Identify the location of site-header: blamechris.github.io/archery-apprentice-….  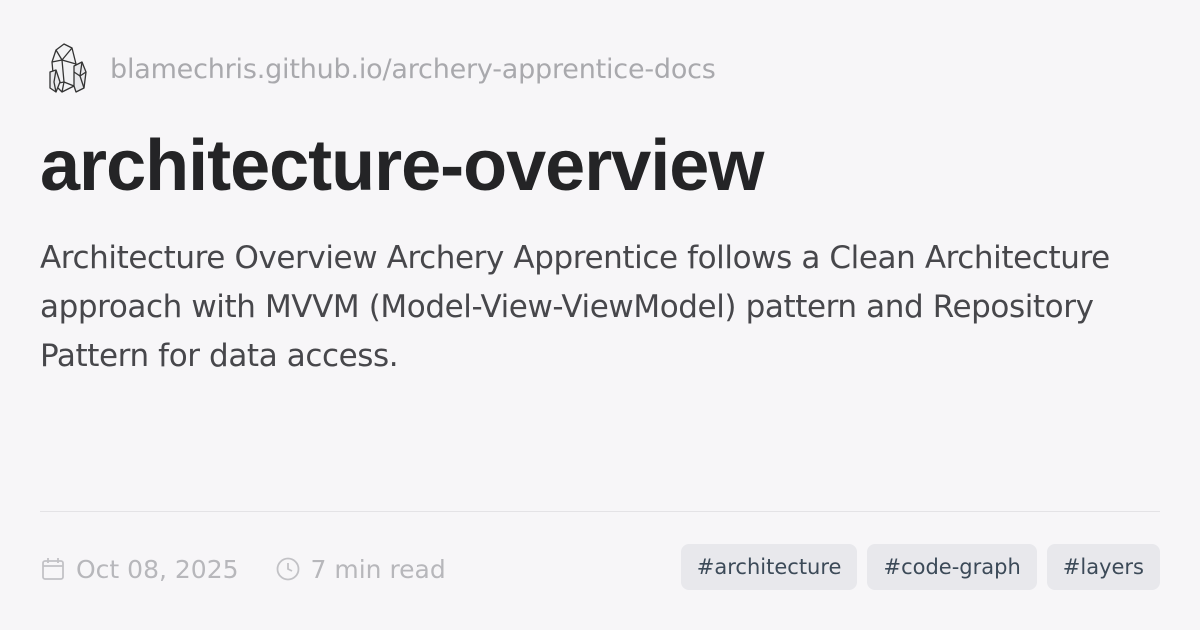
(381, 69).